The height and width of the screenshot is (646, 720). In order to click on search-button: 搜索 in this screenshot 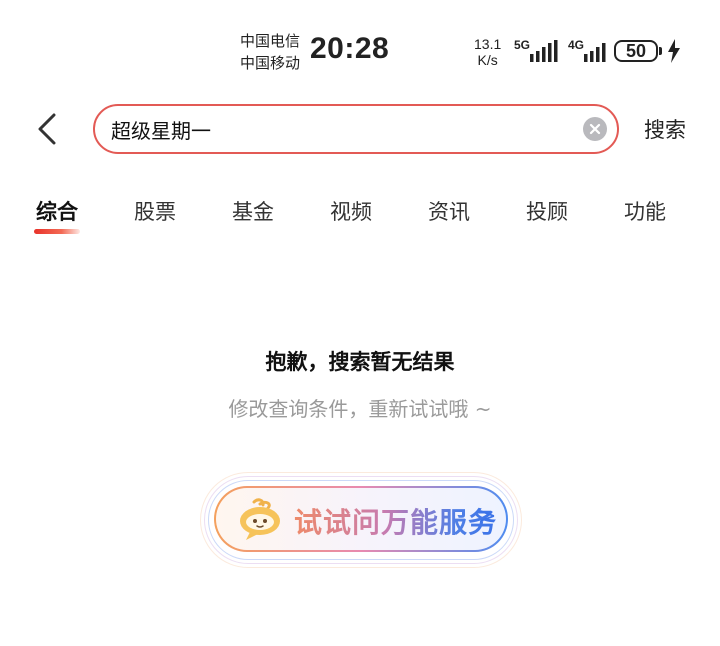, I will do `click(665, 129)`.